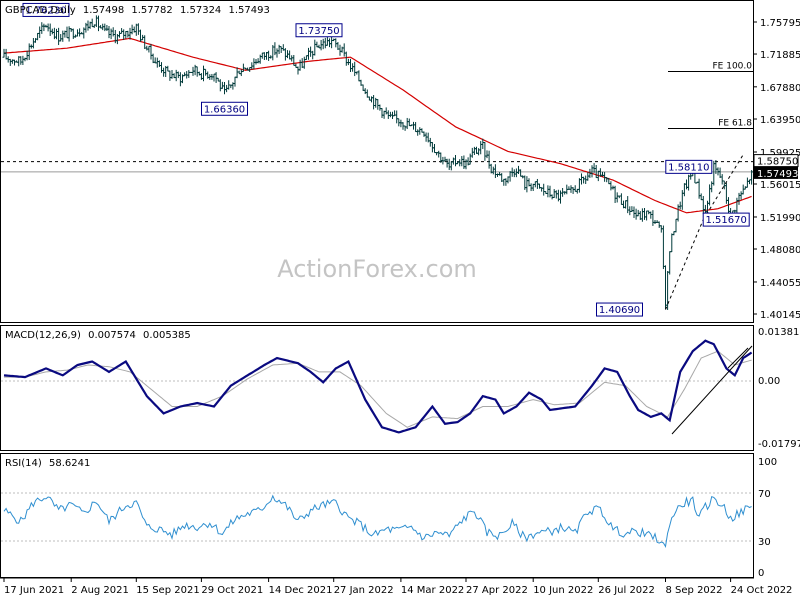 This screenshot has width=800, height=604. What do you see at coordinates (780, 23) in the screenshot?
I see `price-tick-label: 1.75795` at bounding box center [780, 23].